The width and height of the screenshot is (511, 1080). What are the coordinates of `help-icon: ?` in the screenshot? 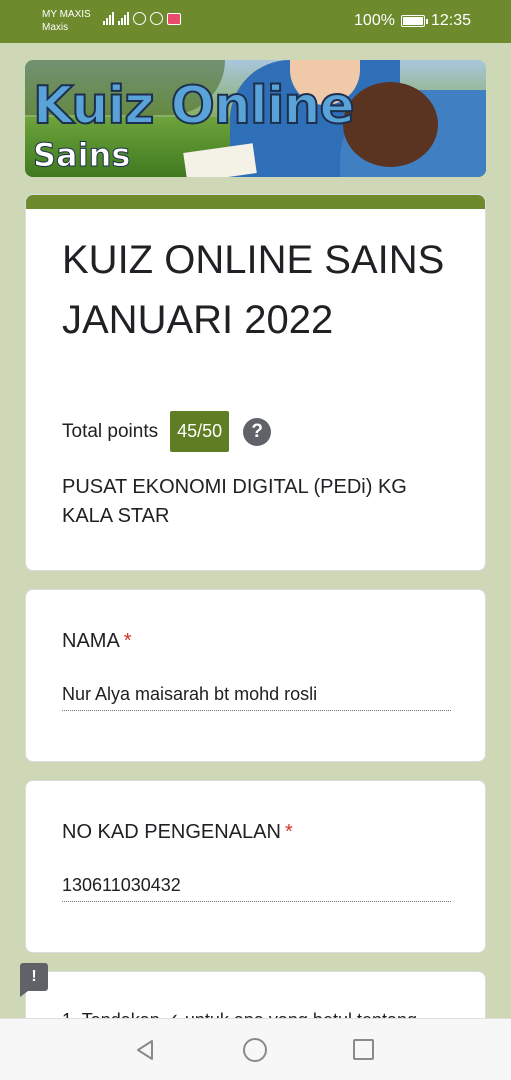 It's located at (257, 431).